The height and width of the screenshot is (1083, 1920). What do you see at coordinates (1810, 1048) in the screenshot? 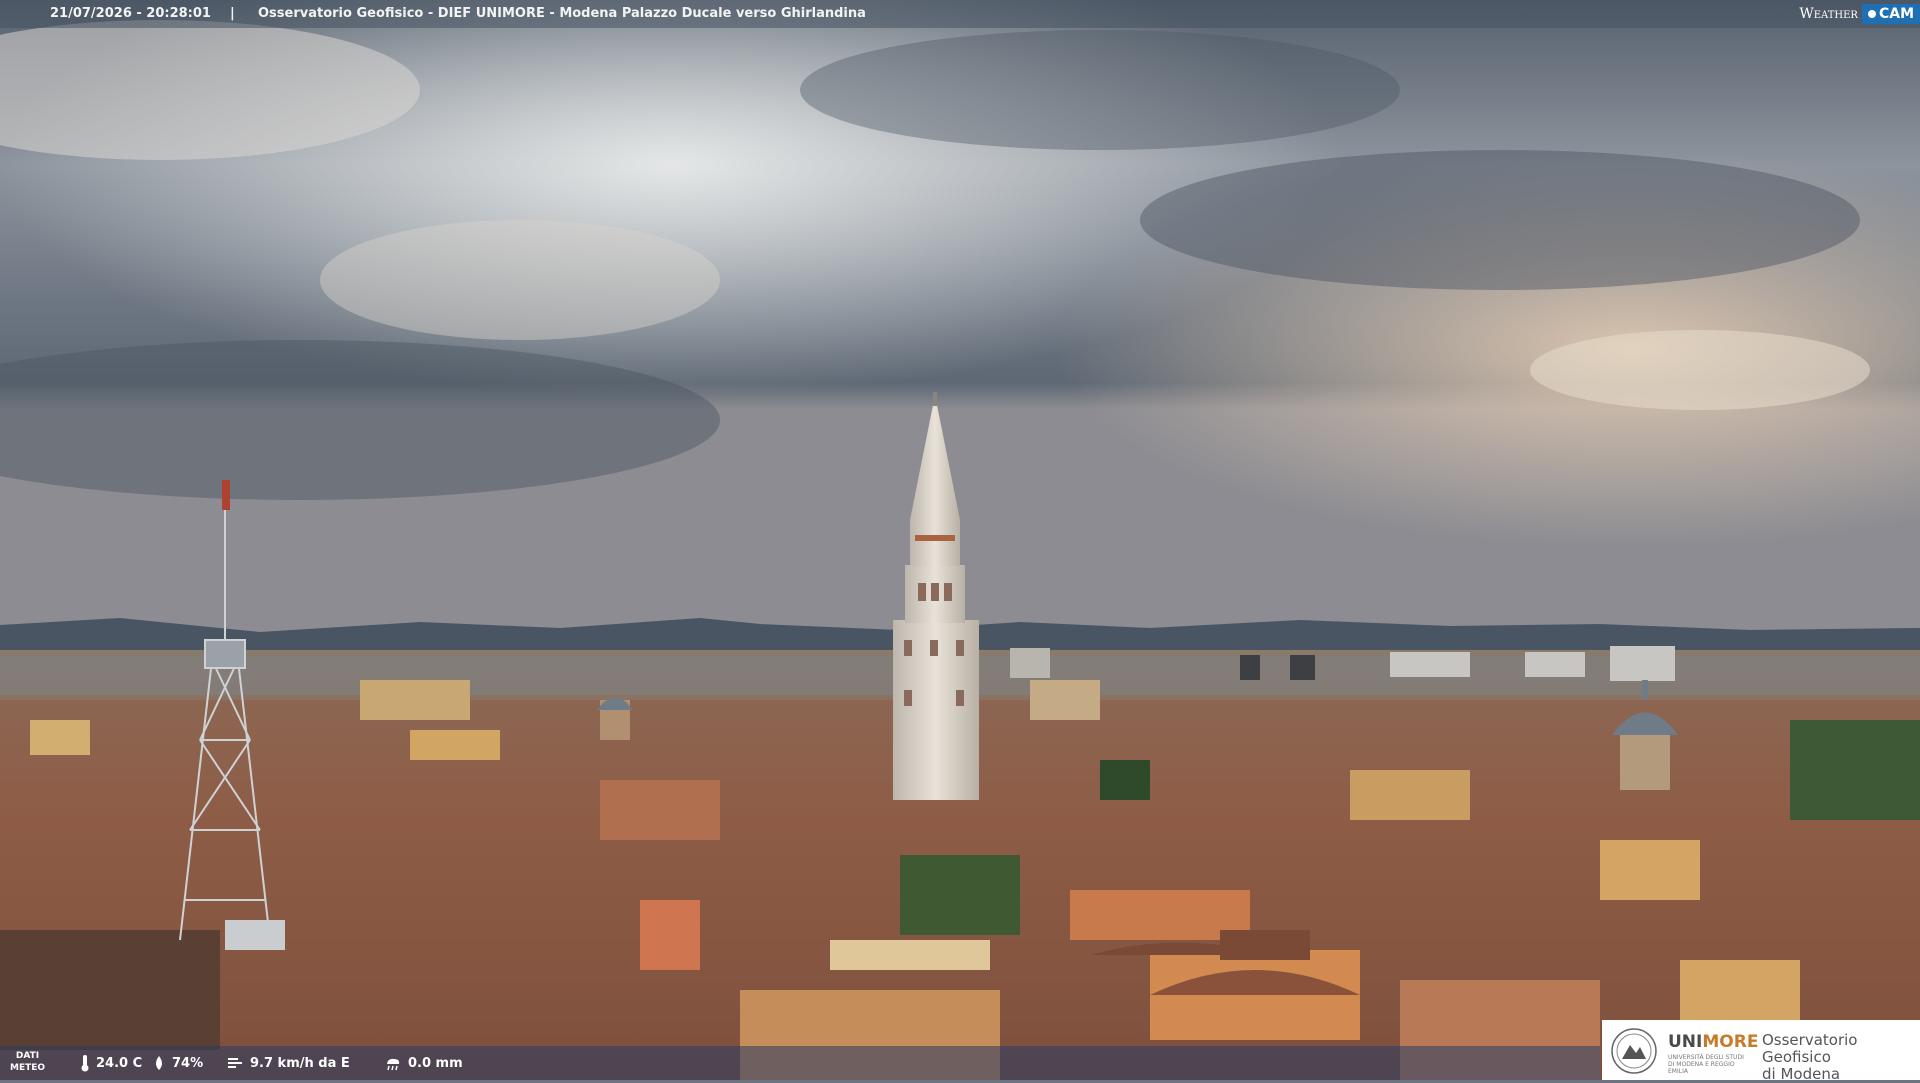
I see `observatory-line1: Osservatorio Geofisico` at bounding box center [1810, 1048].